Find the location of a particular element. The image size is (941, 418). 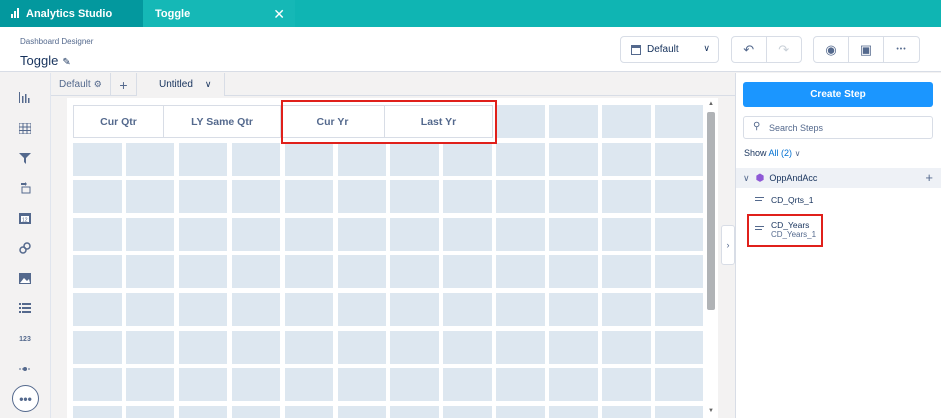

document-tab: Toggle ✕ is located at coordinates (219, 13).